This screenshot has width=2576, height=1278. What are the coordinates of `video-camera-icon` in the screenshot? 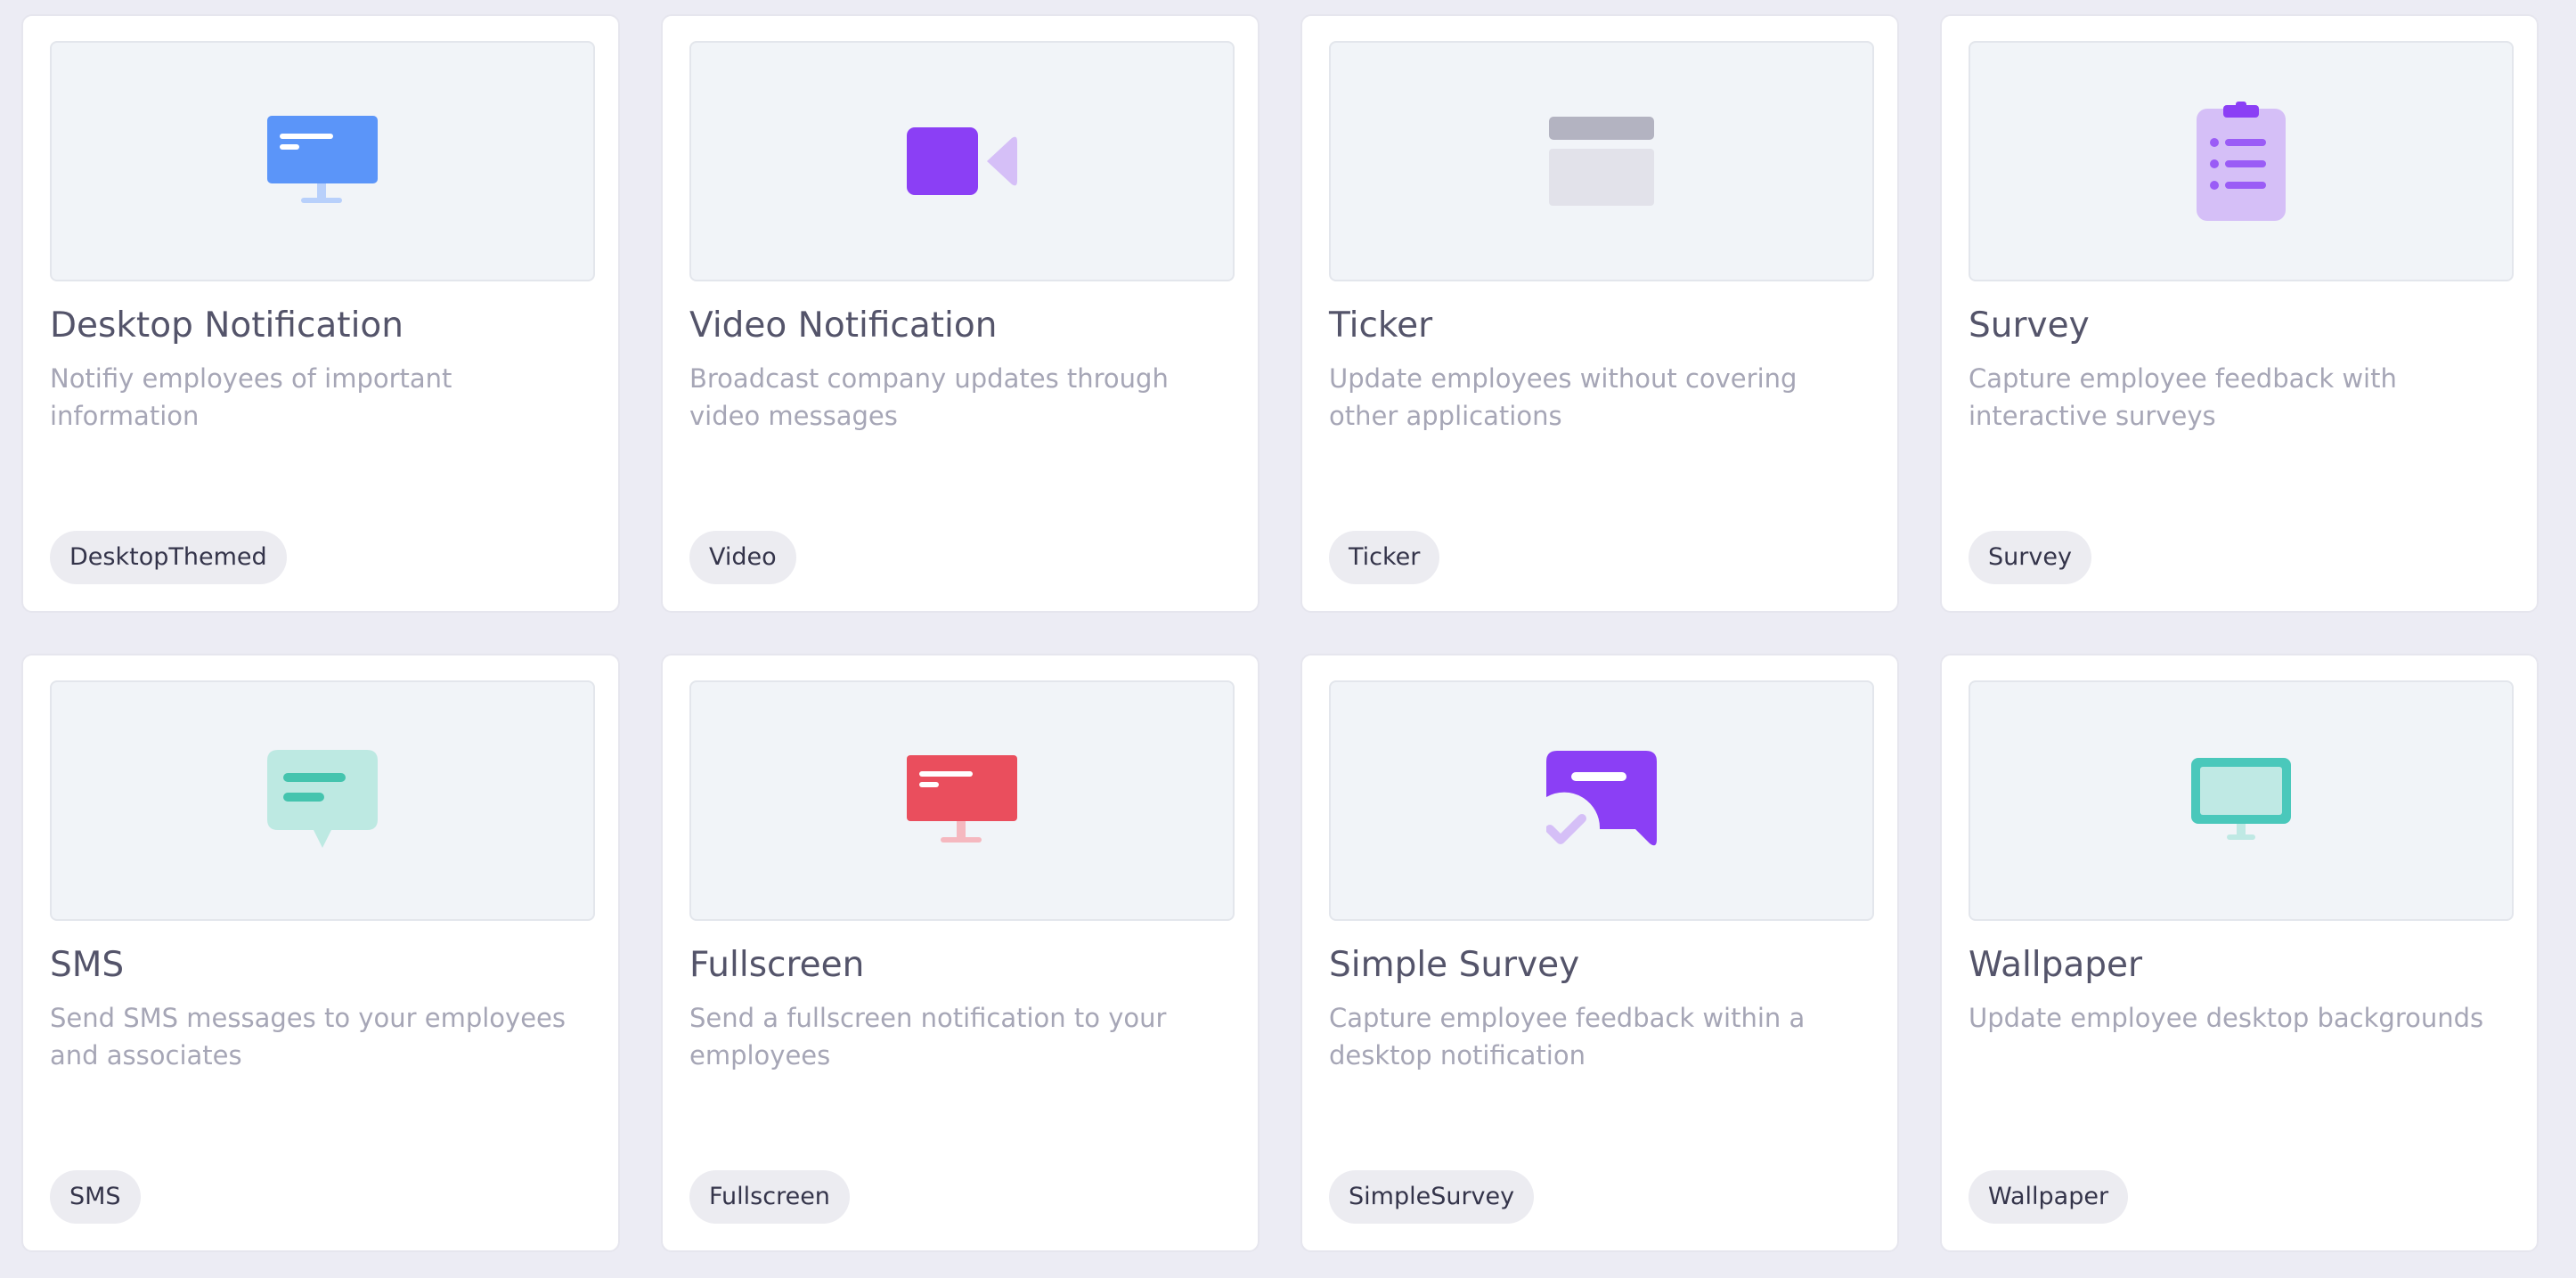 It's located at (962, 161).